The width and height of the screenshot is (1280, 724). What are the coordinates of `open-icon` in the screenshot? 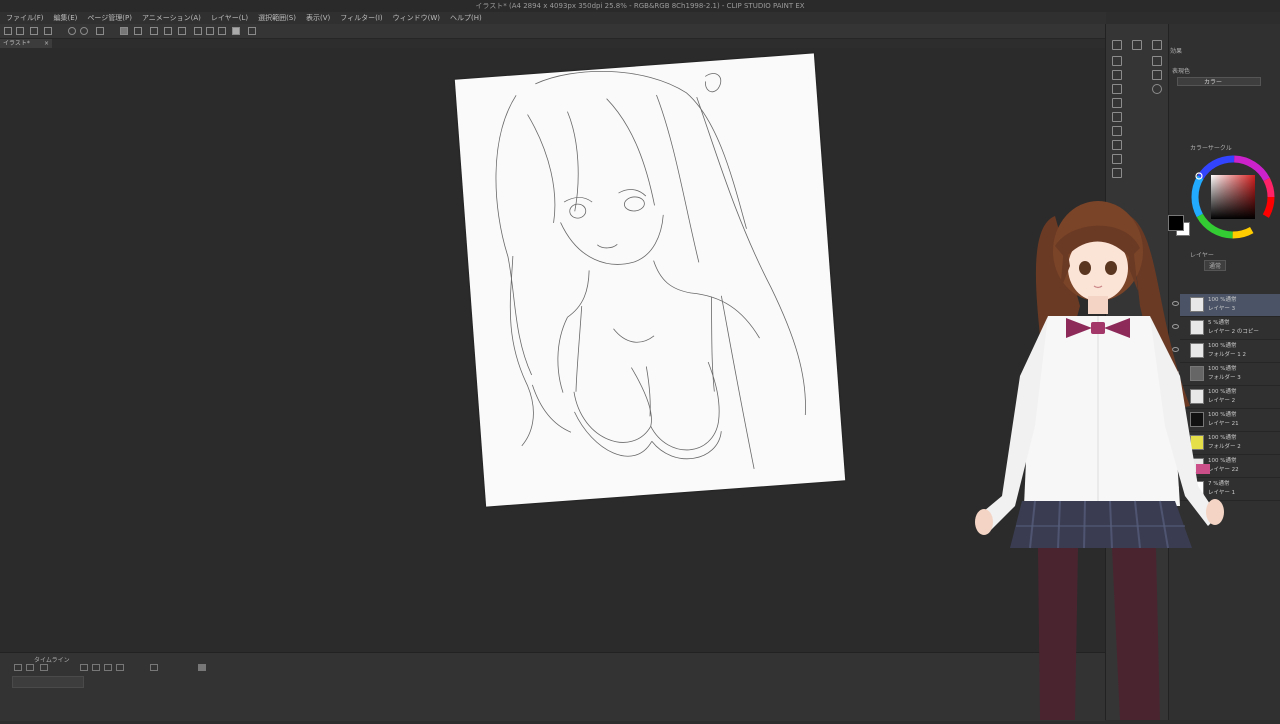 It's located at (20, 31).